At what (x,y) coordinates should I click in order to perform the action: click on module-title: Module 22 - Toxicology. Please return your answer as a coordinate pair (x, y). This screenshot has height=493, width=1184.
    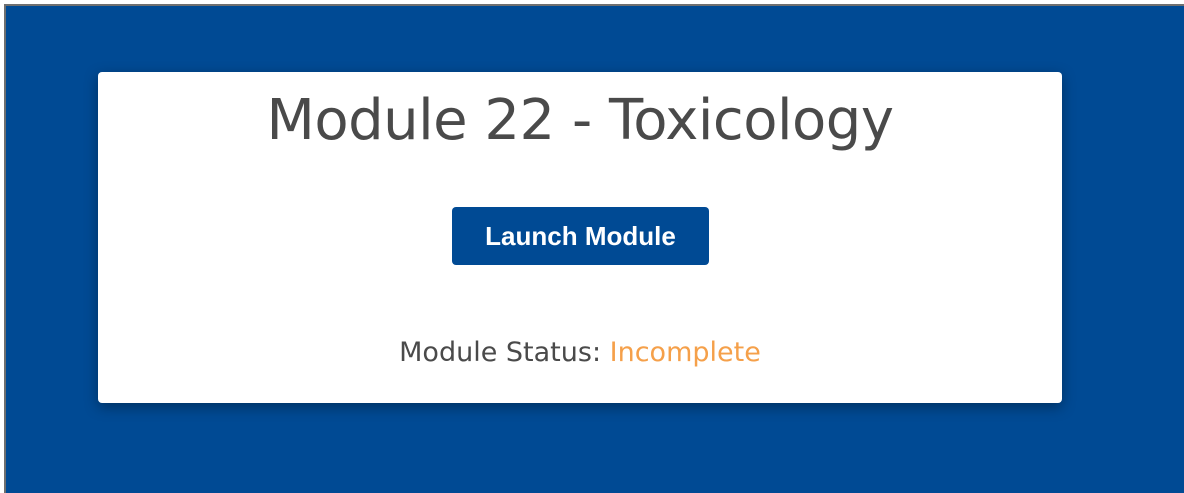
    Looking at the image, I should click on (580, 120).